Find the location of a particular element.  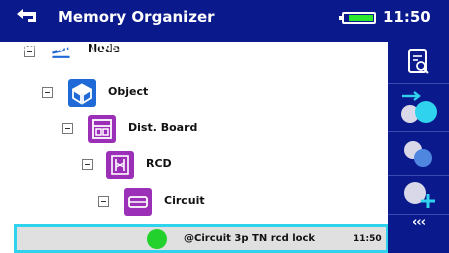

selected-measurement-row: @Circuit 3p TN rcd lock 11:50 is located at coordinates (201, 238).